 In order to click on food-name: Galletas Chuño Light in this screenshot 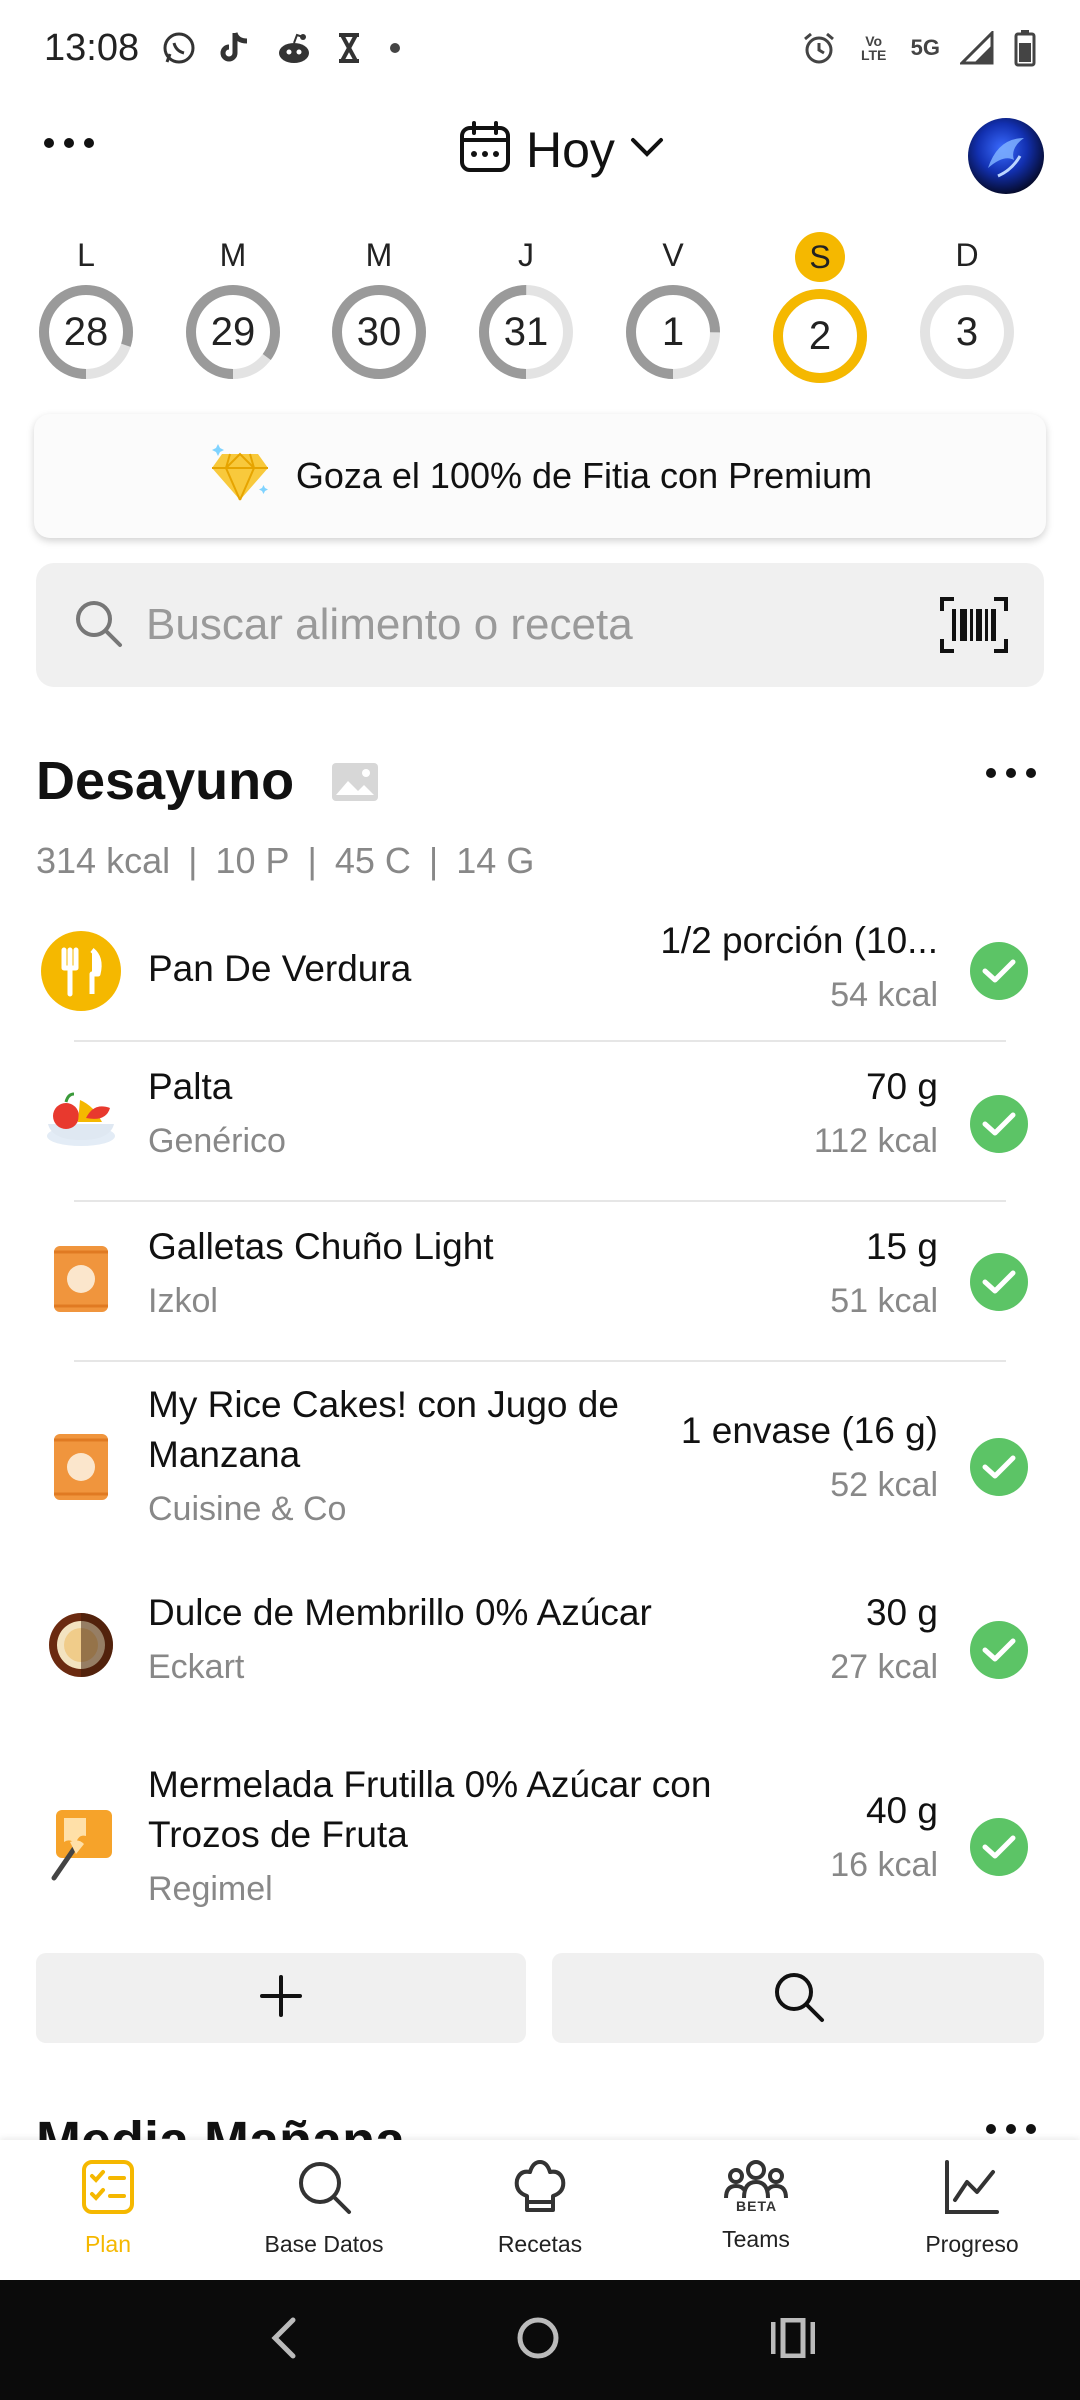, I will do `click(321, 1246)`.